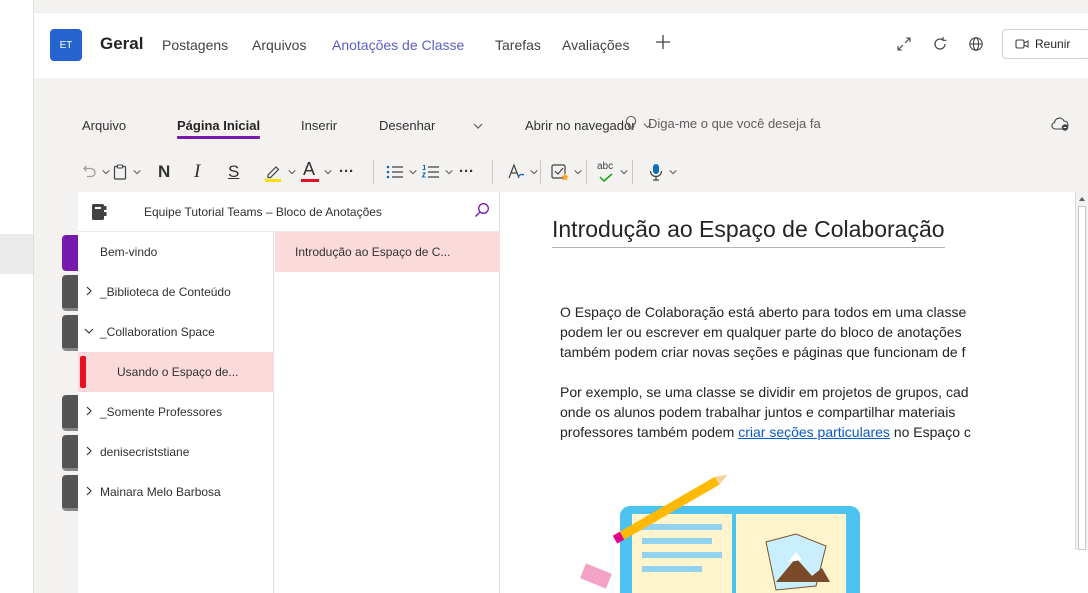 The height and width of the screenshot is (593, 1088). I want to click on open-in-browser-label: Abrir no navegador, so click(580, 125).